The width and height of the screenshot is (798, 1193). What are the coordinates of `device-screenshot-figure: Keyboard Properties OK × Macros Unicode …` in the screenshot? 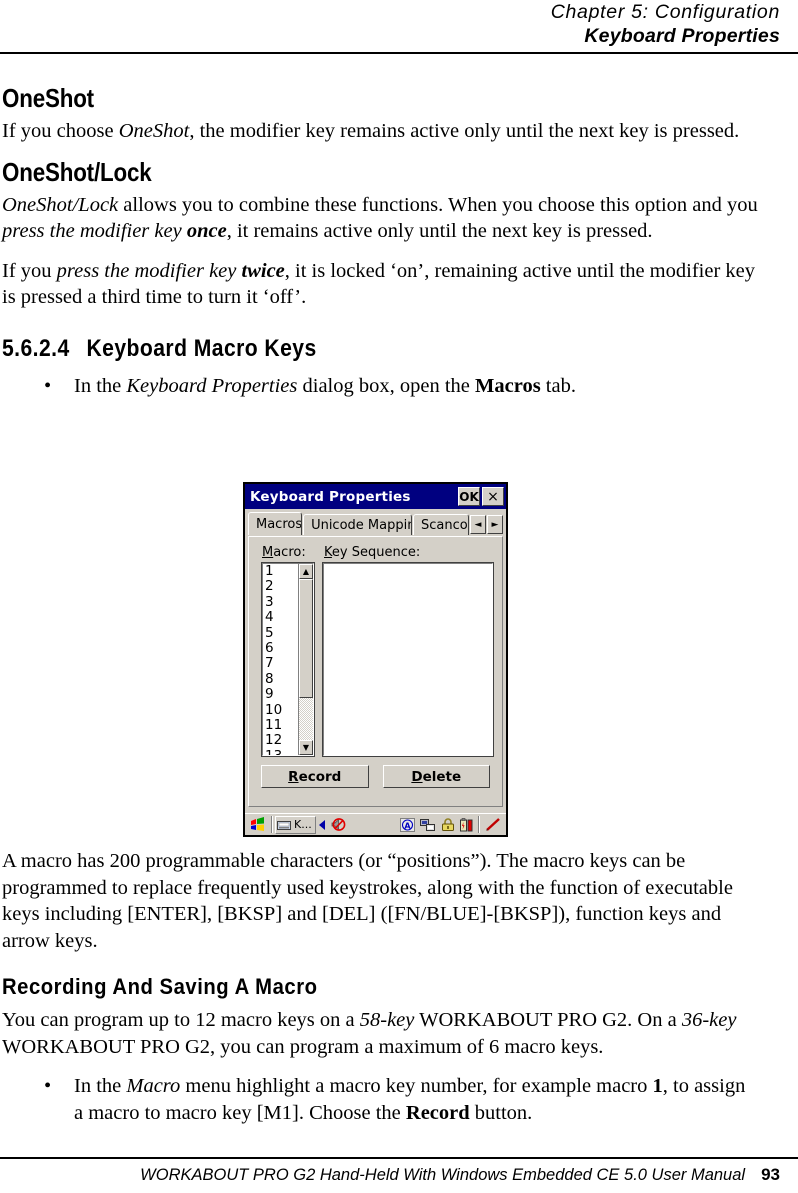 It's located at (375, 659).